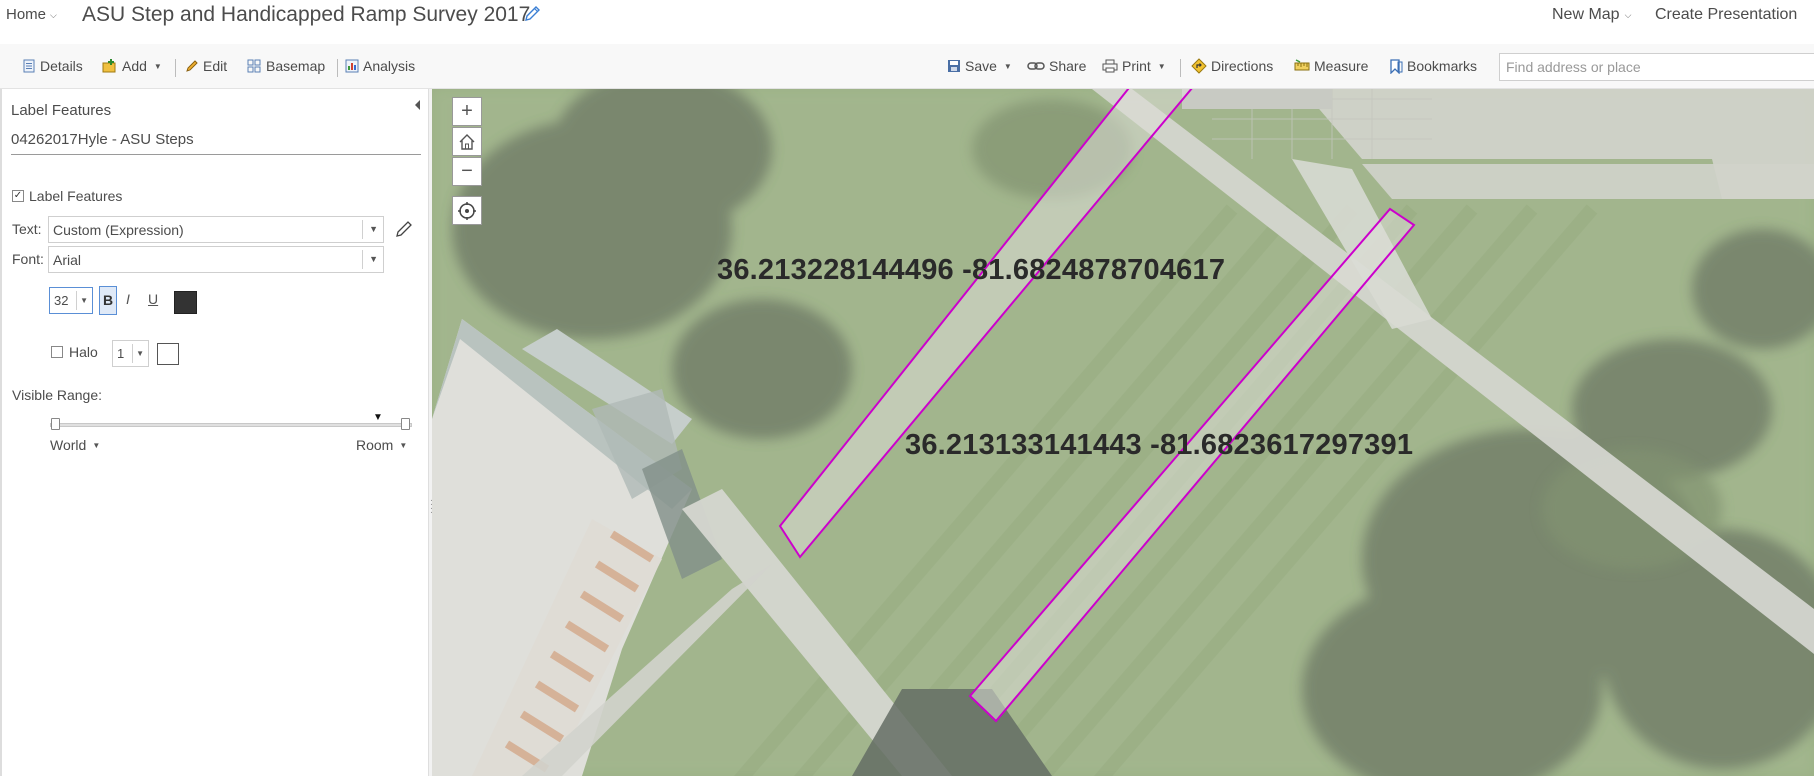 Image resolution: width=1814 pixels, height=776 pixels. I want to click on font-size-select: 32 ▼, so click(71, 300).